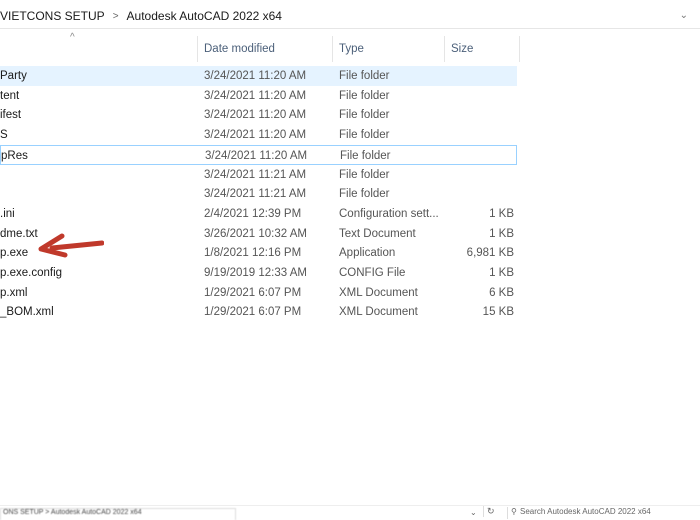  I want to click on file-type: CONFIG File, so click(372, 273).